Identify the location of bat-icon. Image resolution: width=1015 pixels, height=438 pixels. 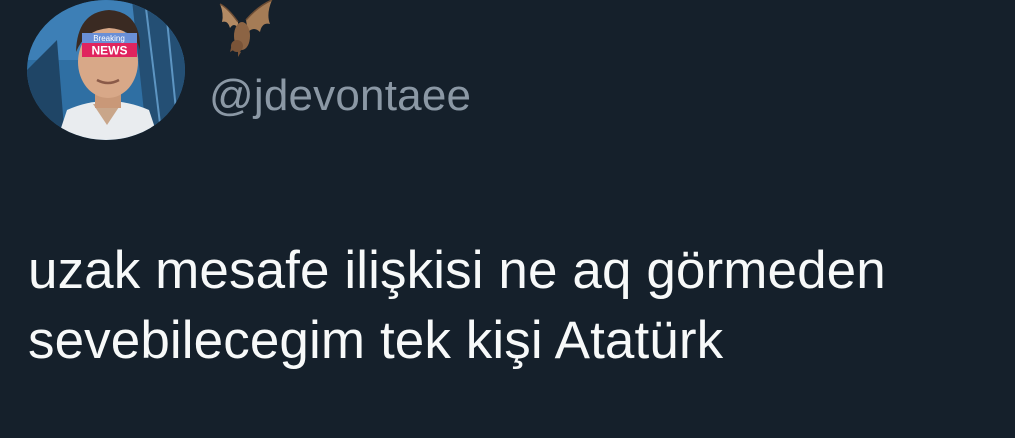
(246, 28).